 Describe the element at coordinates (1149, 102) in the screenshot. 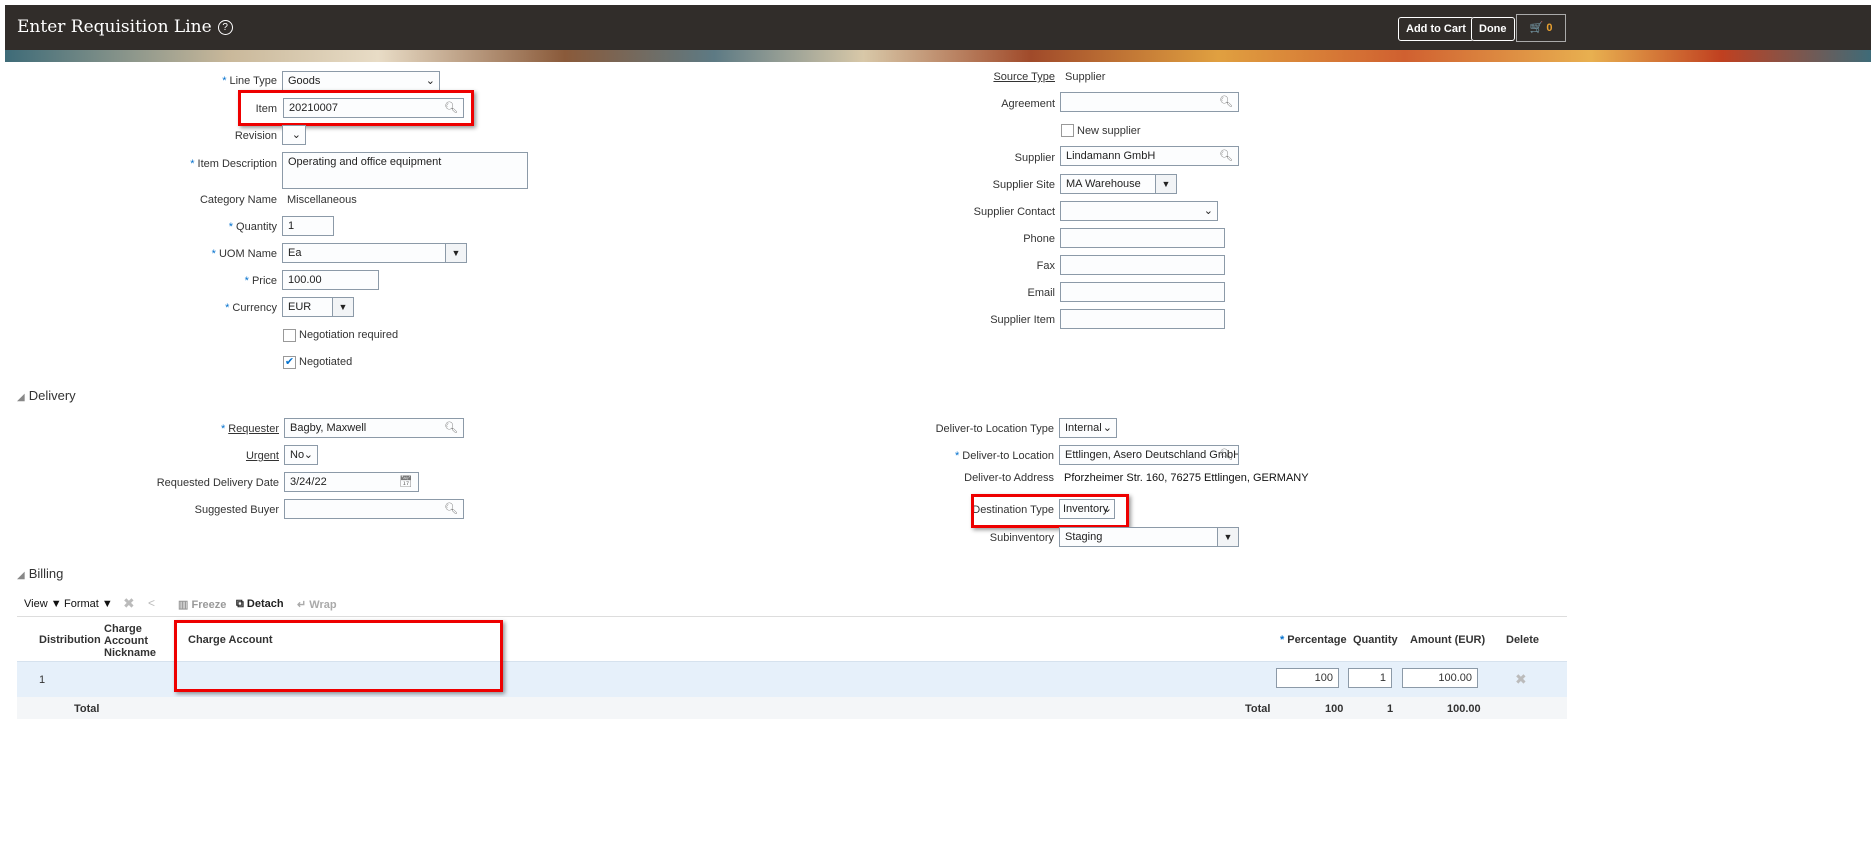

I see `agreement-input: 🔍︎` at that location.